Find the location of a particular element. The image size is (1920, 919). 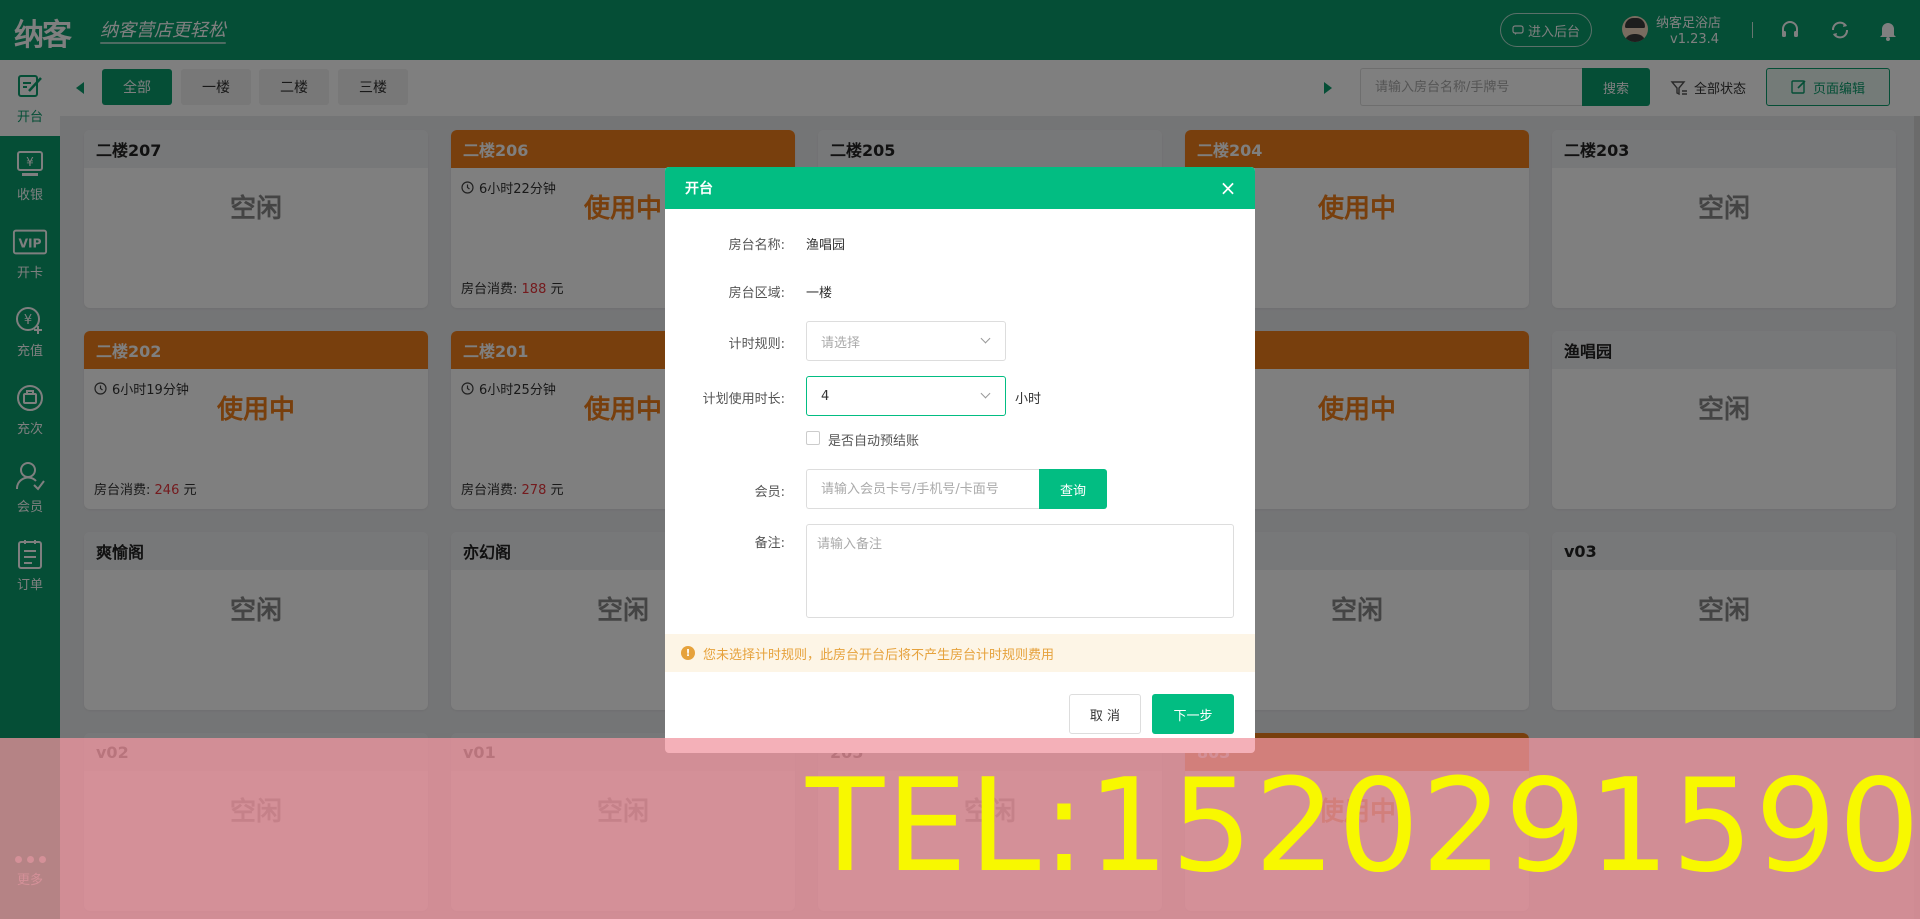

cancel-button: 取 消 is located at coordinates (1105, 714).